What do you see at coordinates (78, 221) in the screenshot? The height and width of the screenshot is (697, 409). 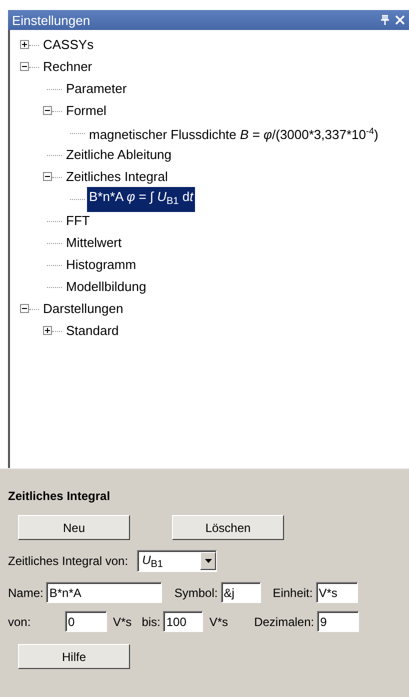 I see `tree-item: FFT` at bounding box center [78, 221].